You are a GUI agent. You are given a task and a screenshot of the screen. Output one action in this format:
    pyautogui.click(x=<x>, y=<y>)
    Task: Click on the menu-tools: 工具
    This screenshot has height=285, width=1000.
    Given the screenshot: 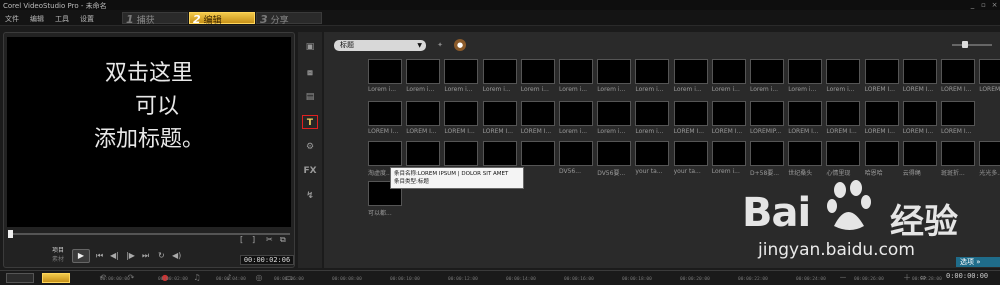 What is the action you would take?
    pyautogui.click(x=62, y=19)
    